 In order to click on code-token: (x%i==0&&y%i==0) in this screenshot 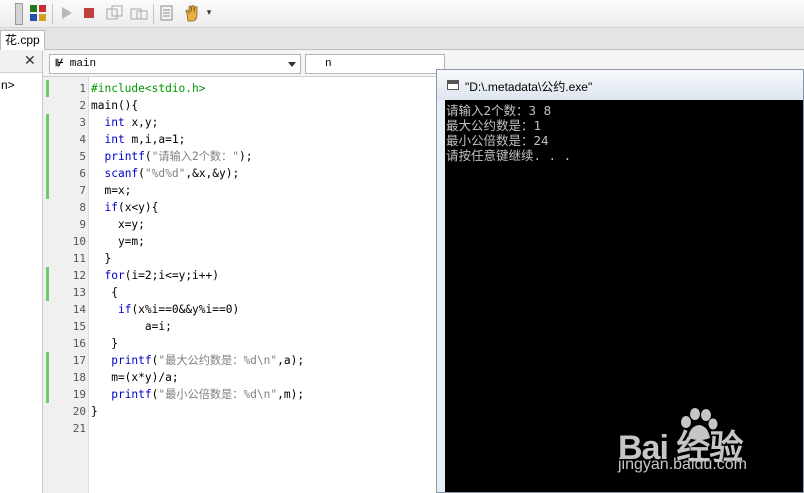, I will do `click(185, 309)`.